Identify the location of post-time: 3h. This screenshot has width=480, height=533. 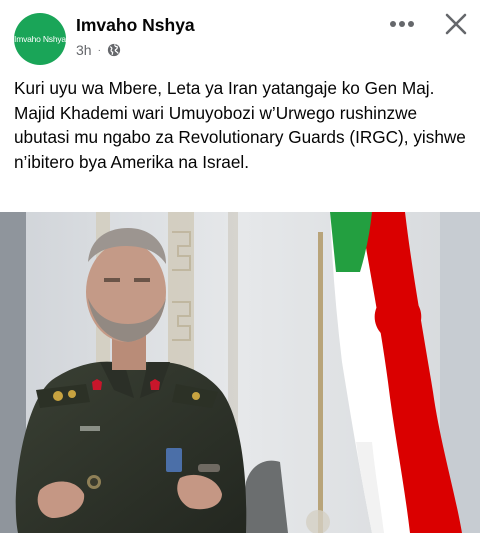
(84, 50).